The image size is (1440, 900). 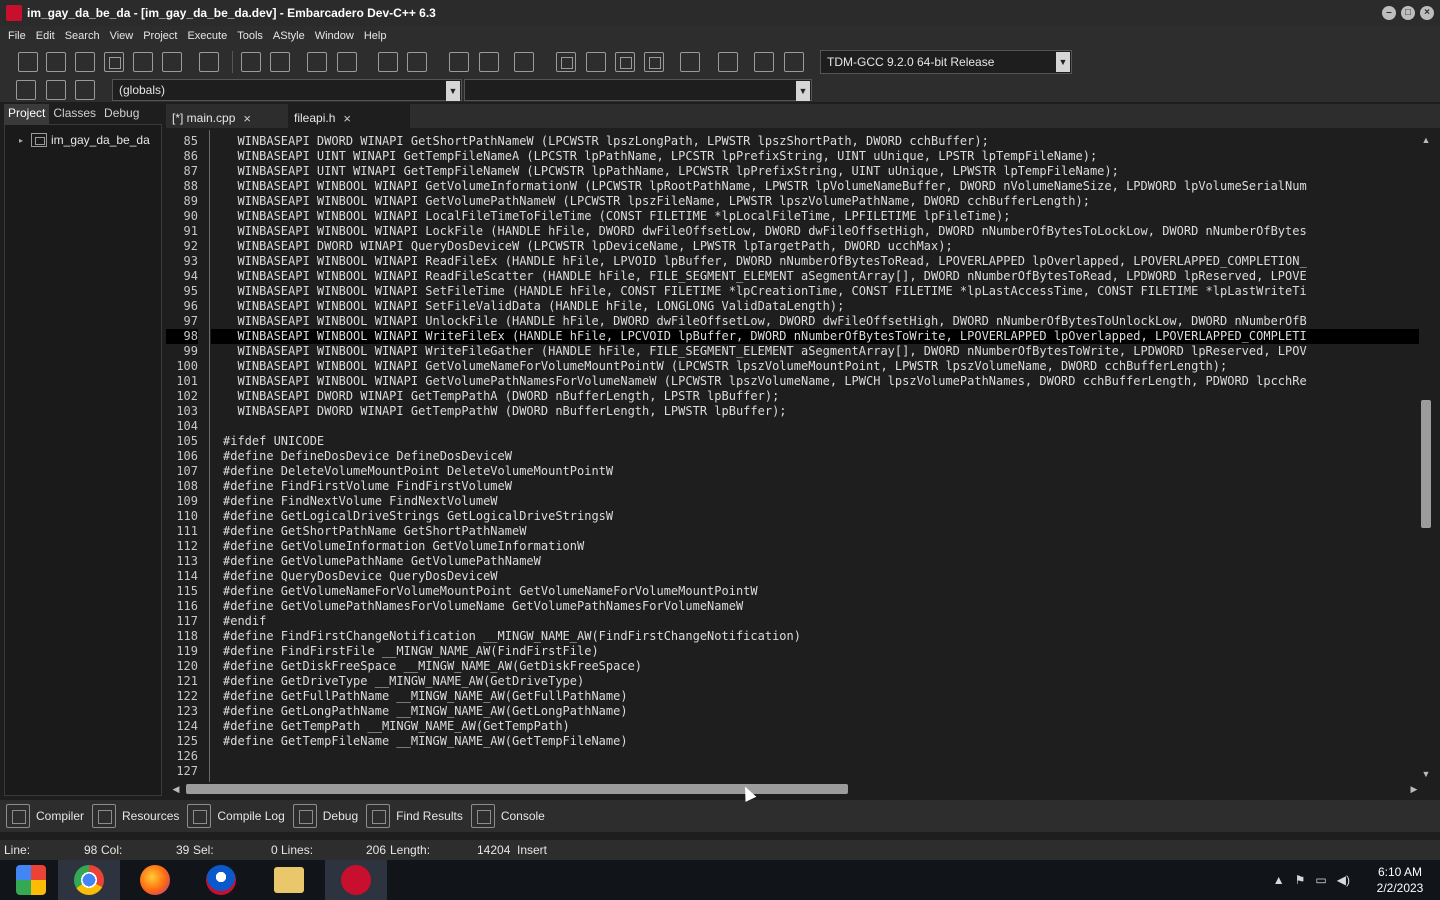 I want to click on save-icon, so click(x=85, y=62).